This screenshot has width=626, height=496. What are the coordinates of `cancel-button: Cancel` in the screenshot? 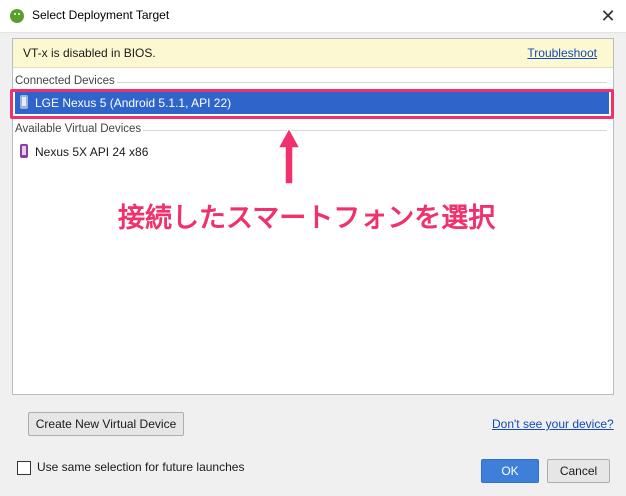 It's located at (578, 471).